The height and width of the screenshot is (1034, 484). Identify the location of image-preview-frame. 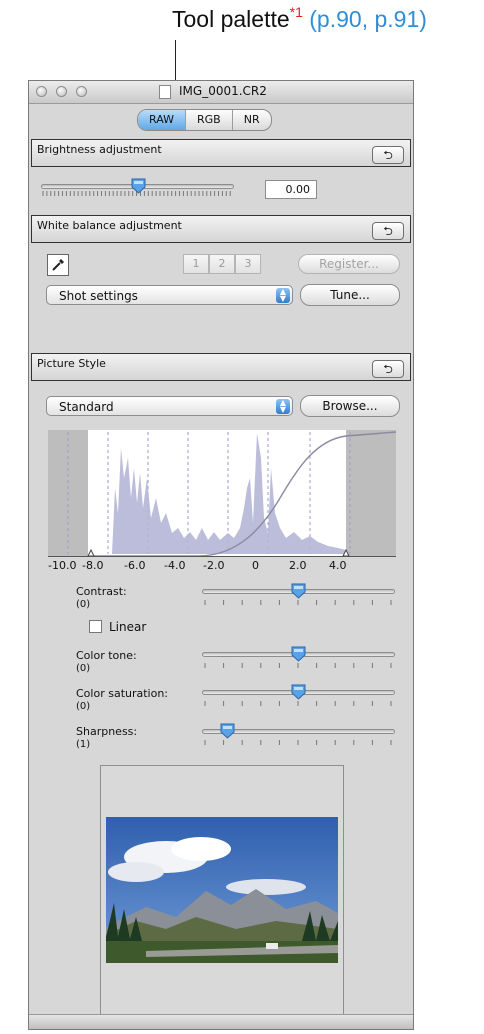
(222, 894).